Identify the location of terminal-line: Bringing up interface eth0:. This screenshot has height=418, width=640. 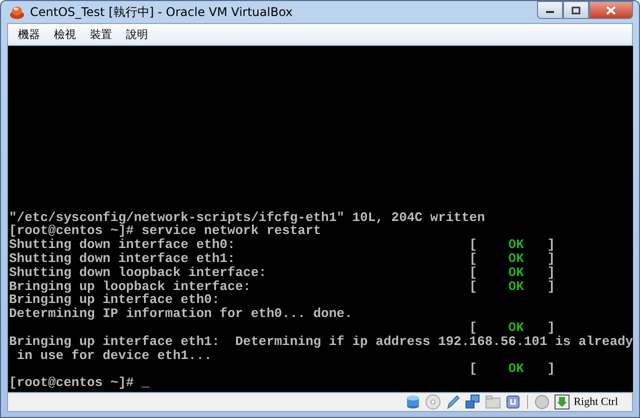
(114, 300).